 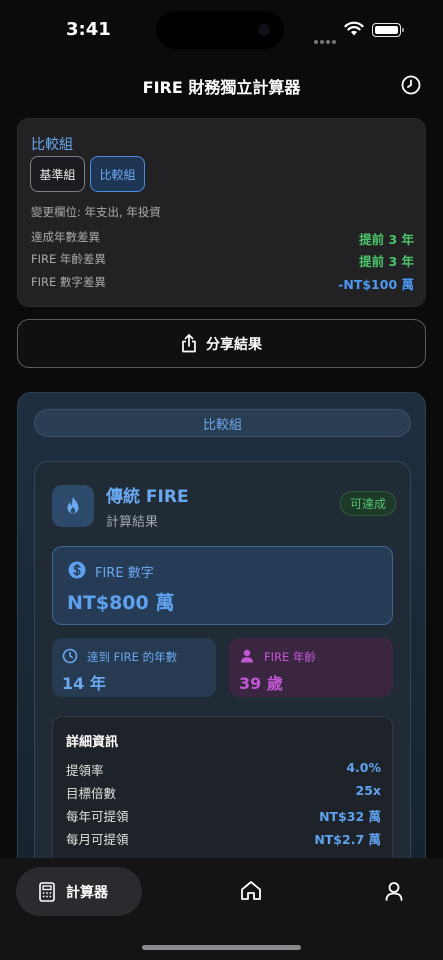 I want to click on diff-label: FIRE 年齡差異, so click(x=68, y=259).